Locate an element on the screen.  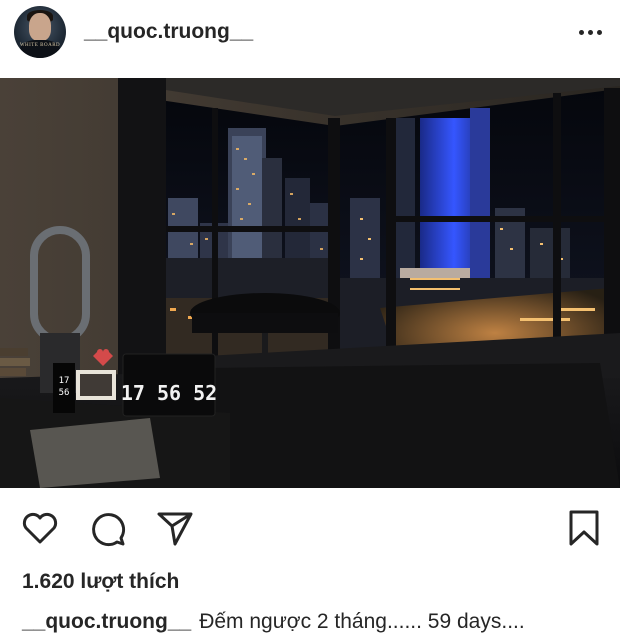
digital-clock: 17 56 52 is located at coordinates (169, 385).